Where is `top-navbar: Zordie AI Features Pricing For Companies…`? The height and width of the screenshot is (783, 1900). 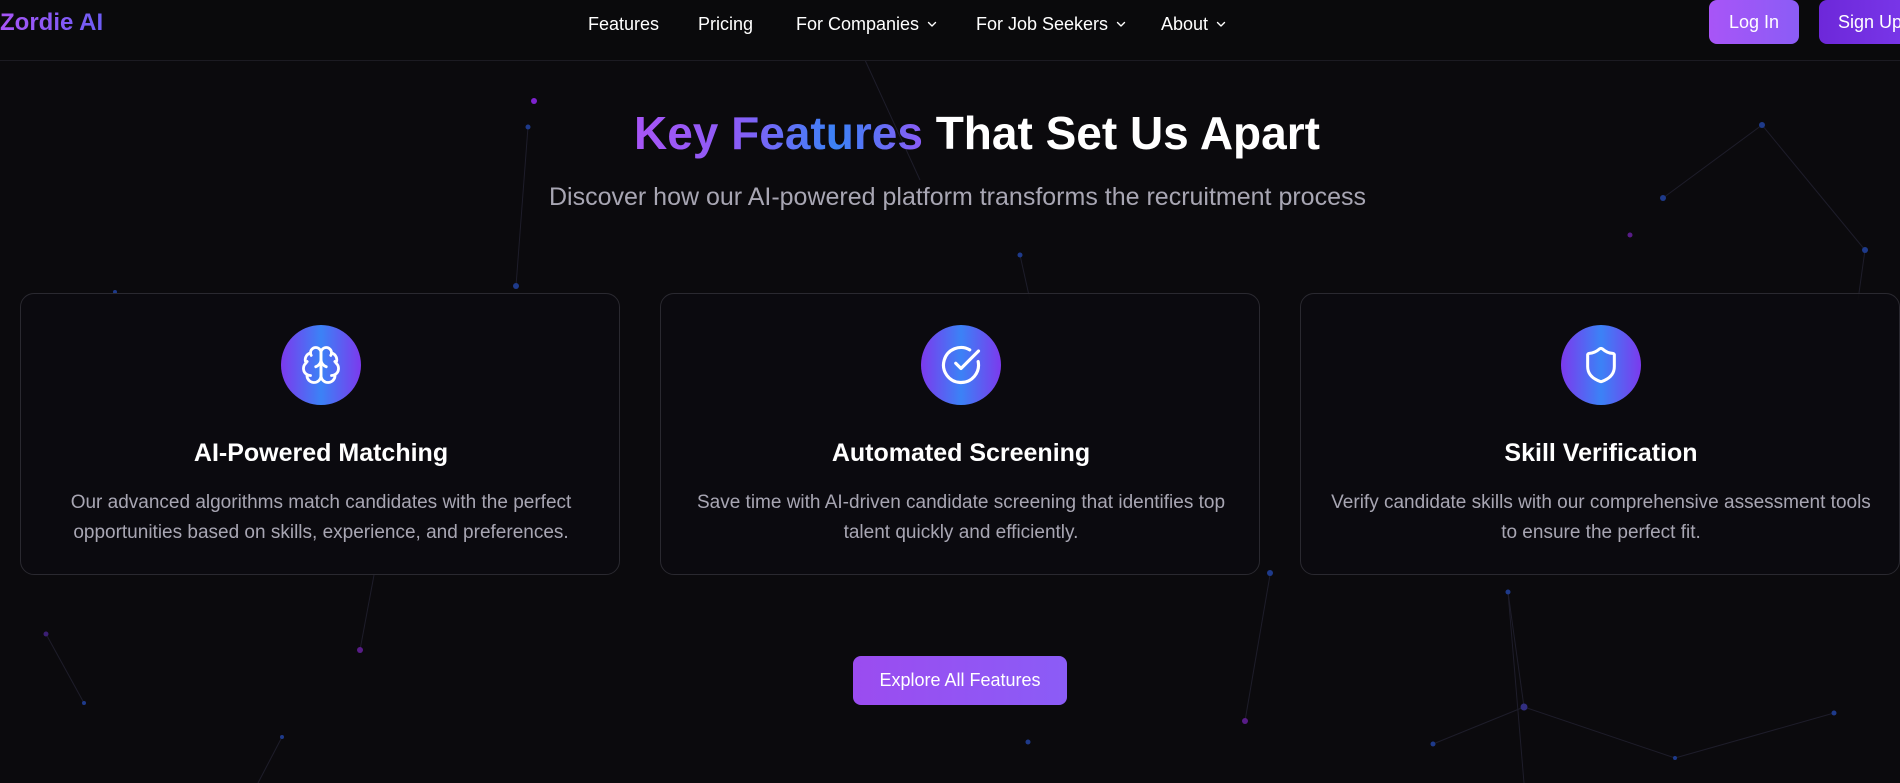
top-navbar: Zordie AI Features Pricing For Companies… is located at coordinates (950, 30).